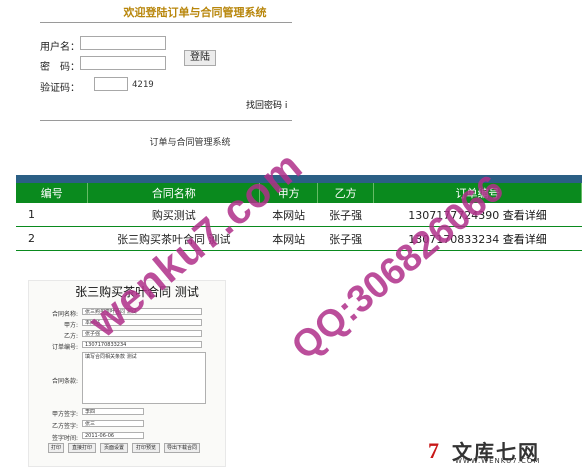 This screenshot has width=582, height=467. What do you see at coordinates (64, 381) in the screenshot?
I see `contract-content-label: 合同条款:` at bounding box center [64, 381].